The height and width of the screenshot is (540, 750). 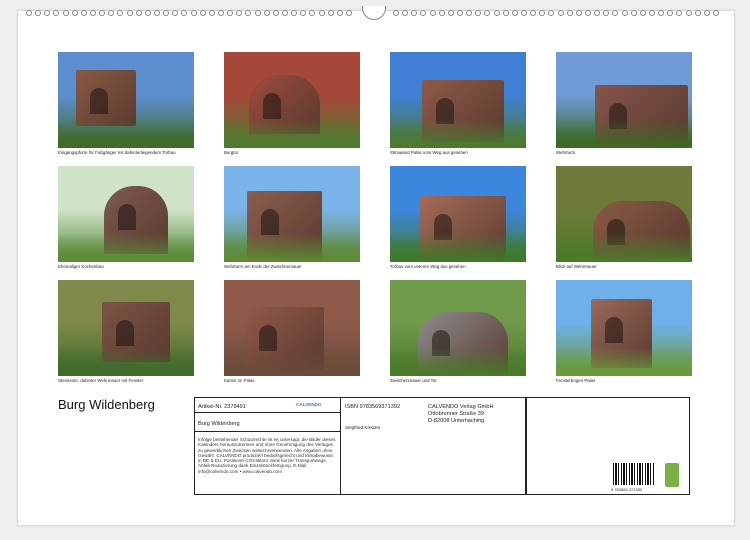 What do you see at coordinates (106, 404) in the screenshot?
I see `calendar-title: Burg Wildenberg` at bounding box center [106, 404].